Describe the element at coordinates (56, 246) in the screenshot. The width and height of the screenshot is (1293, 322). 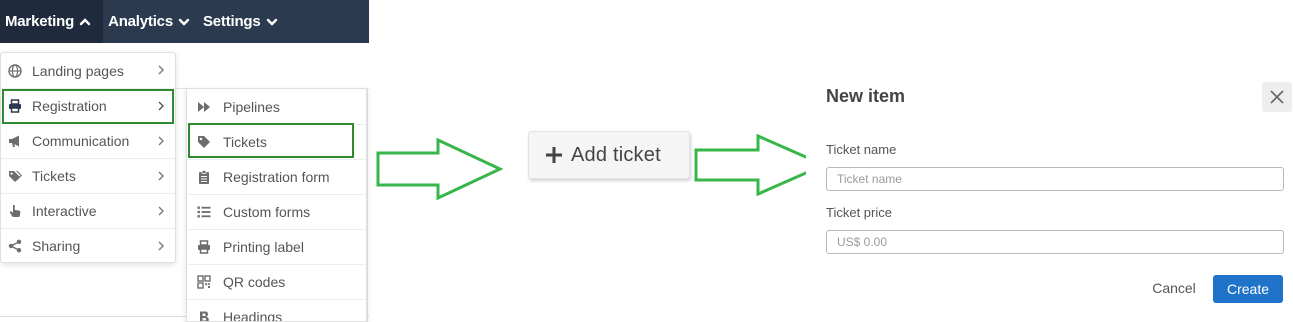
I see `menu-item-label: Sharing` at that location.